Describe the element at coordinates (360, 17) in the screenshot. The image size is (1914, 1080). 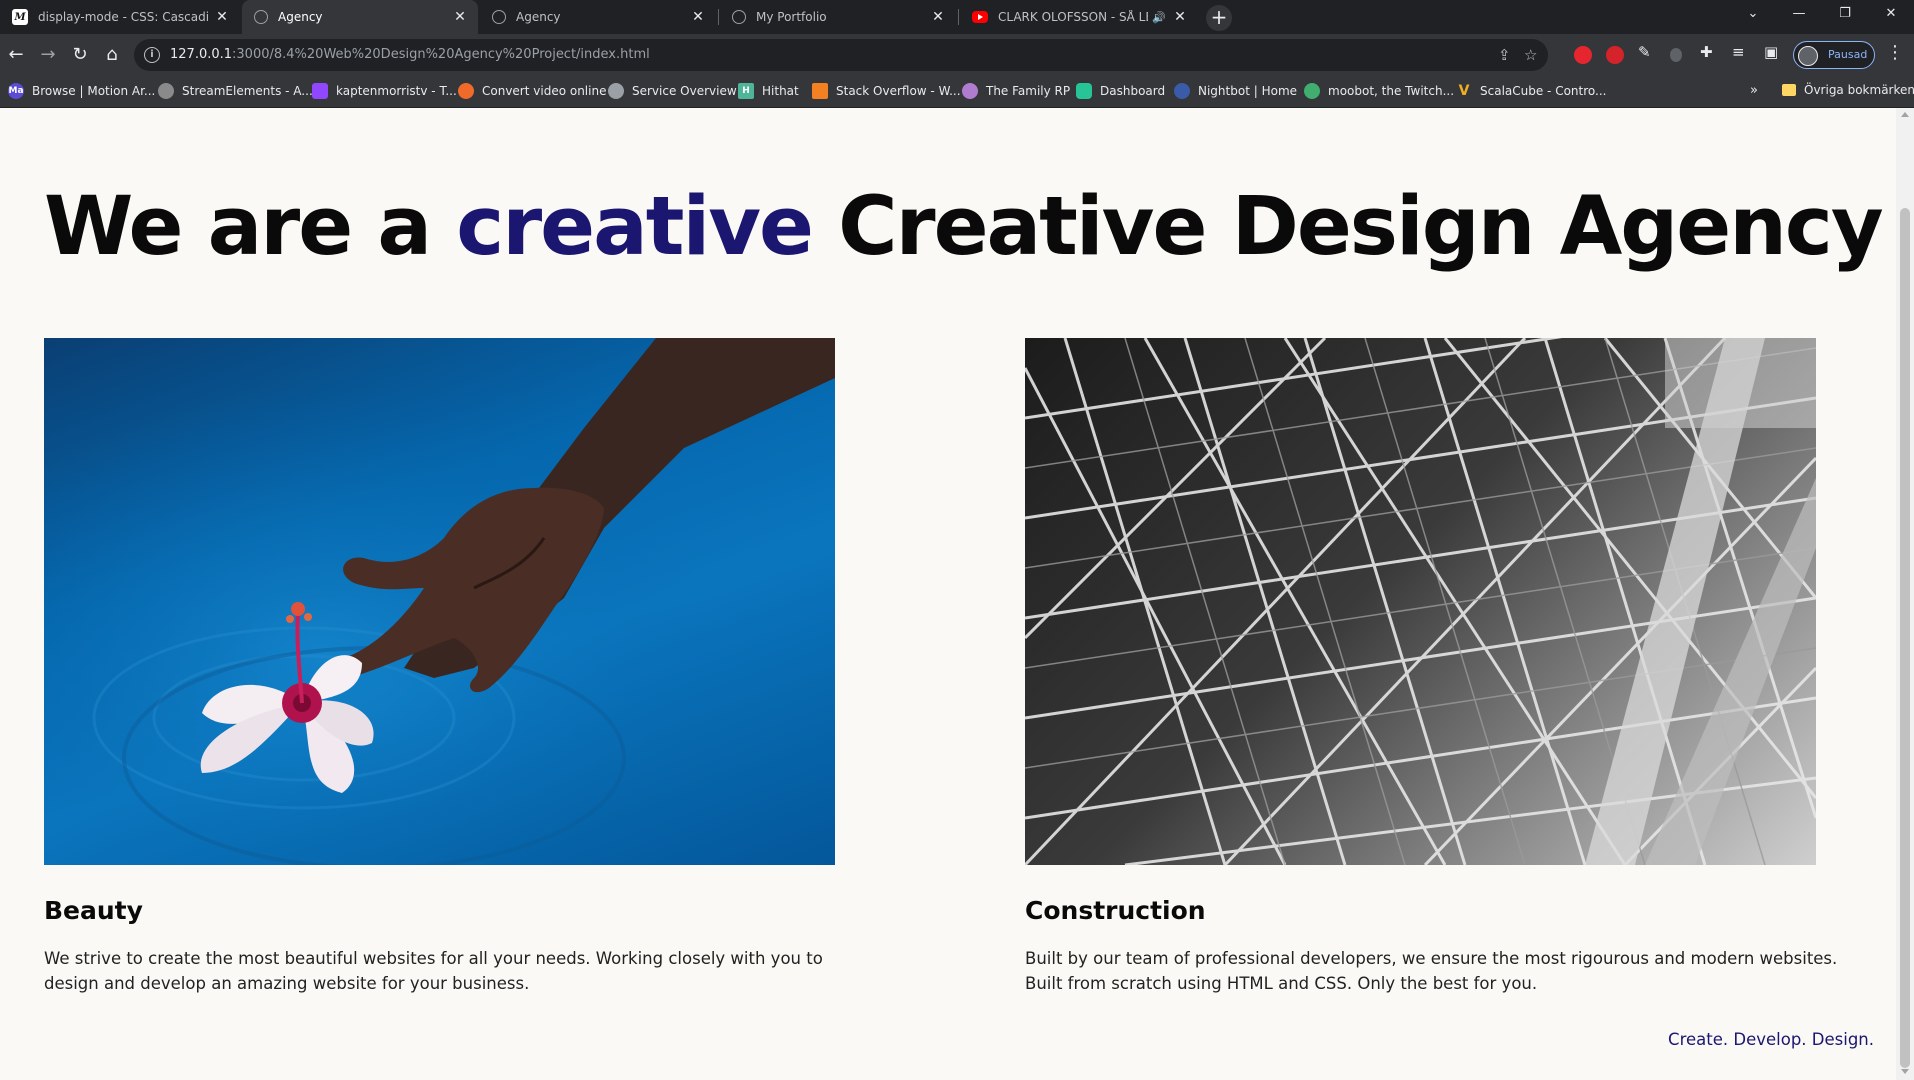
I see `tab-agency-active: Agency ✕` at that location.